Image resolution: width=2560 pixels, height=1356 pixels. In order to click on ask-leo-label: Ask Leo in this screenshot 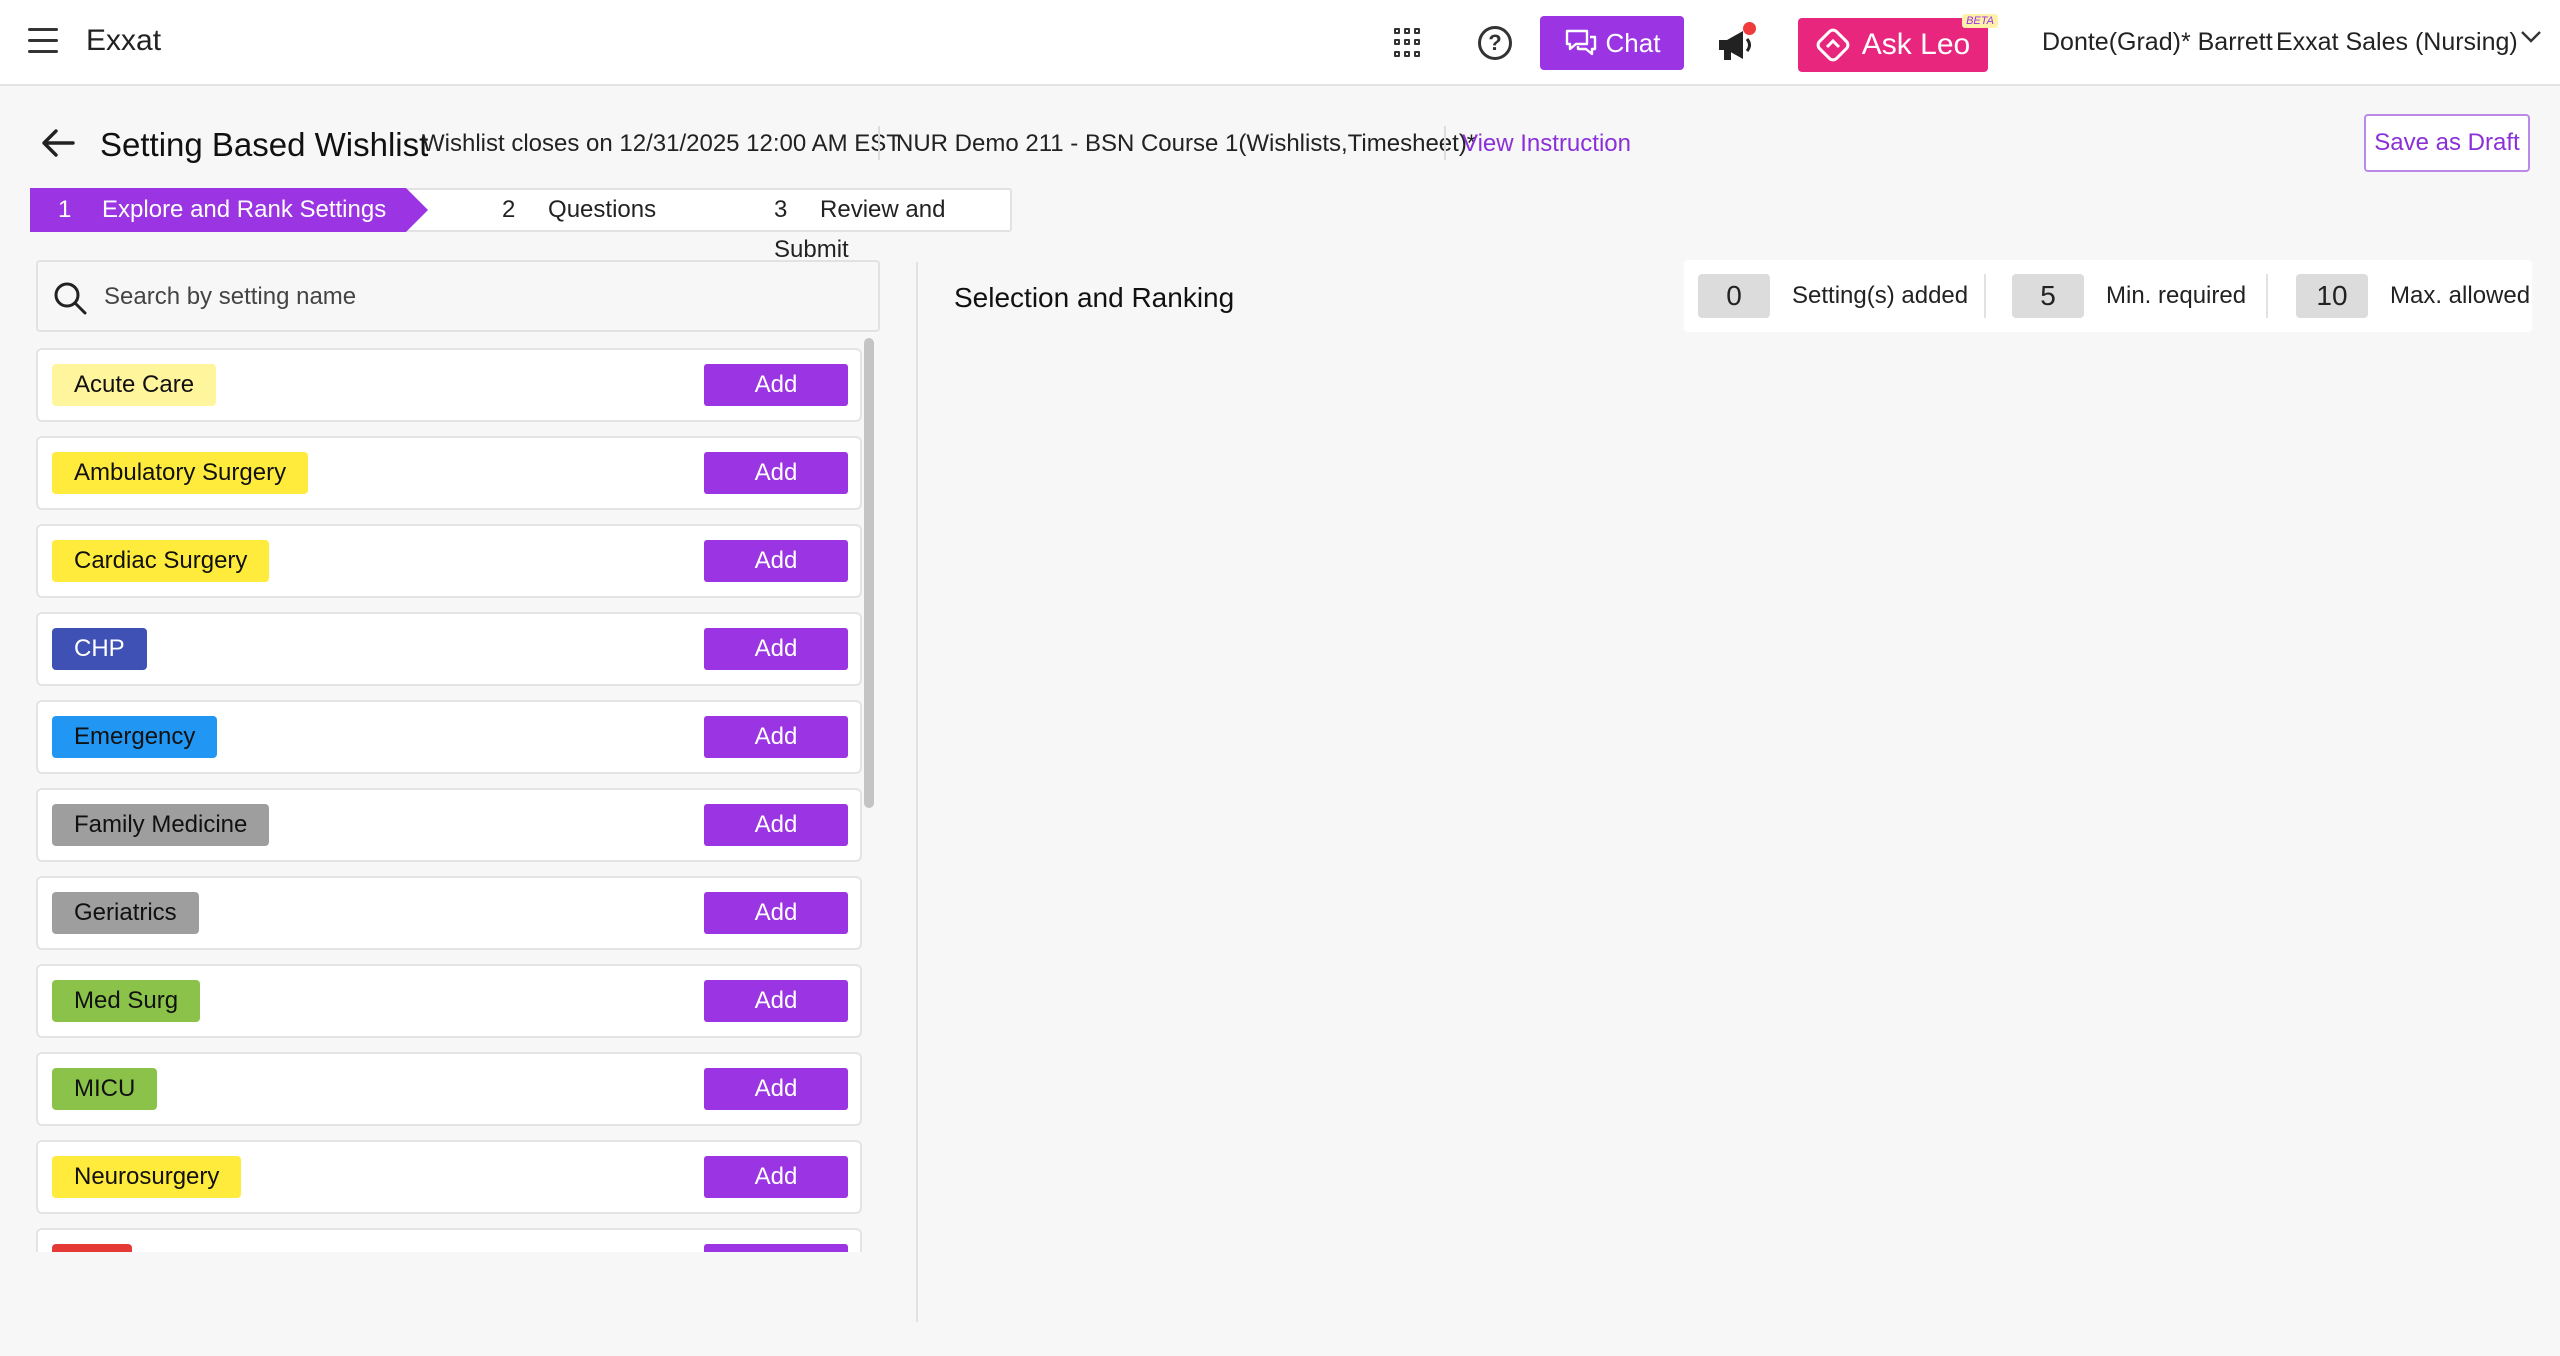, I will do `click(1916, 44)`.